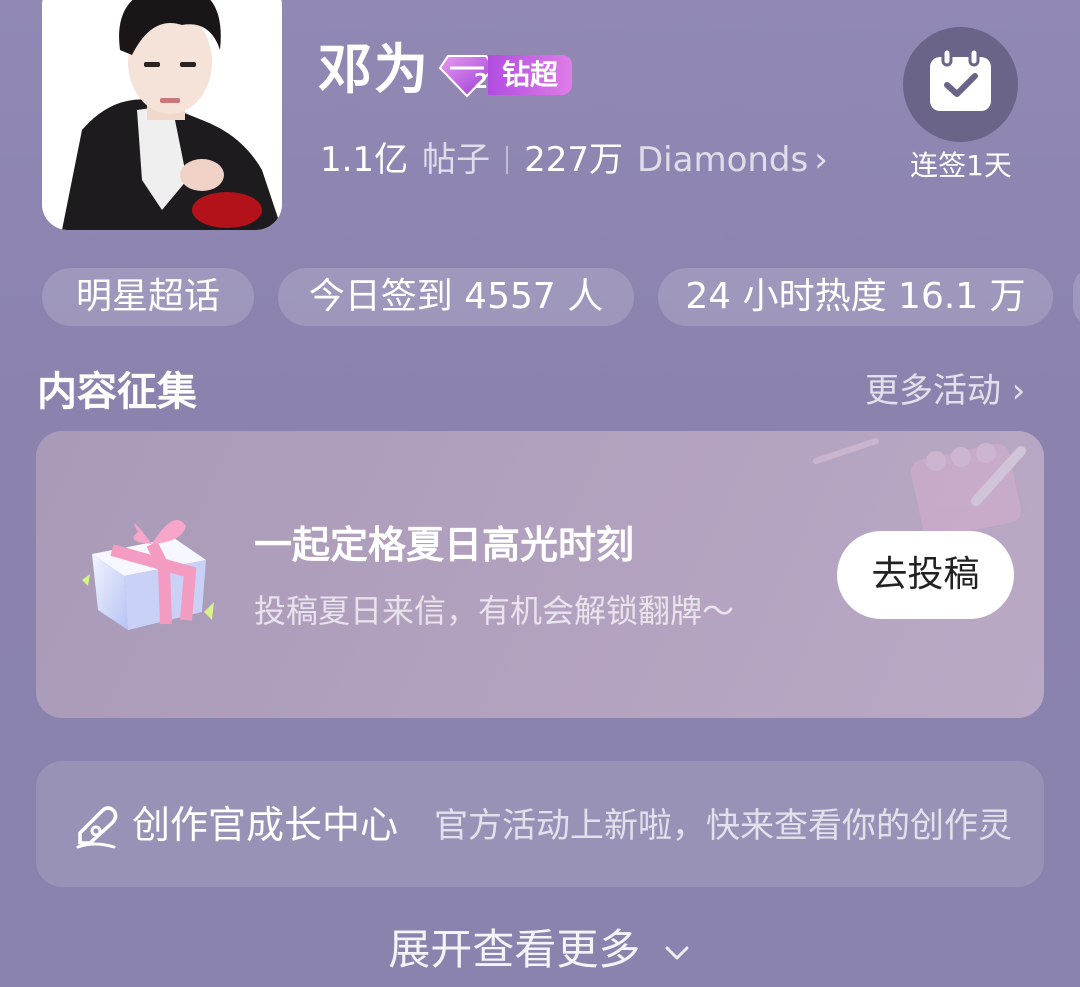 This screenshot has height=987, width=1080. Describe the element at coordinates (723, 826) in the screenshot. I see `creator-center-text: 官方活动上新啦，快来查看你的创作灵` at that location.